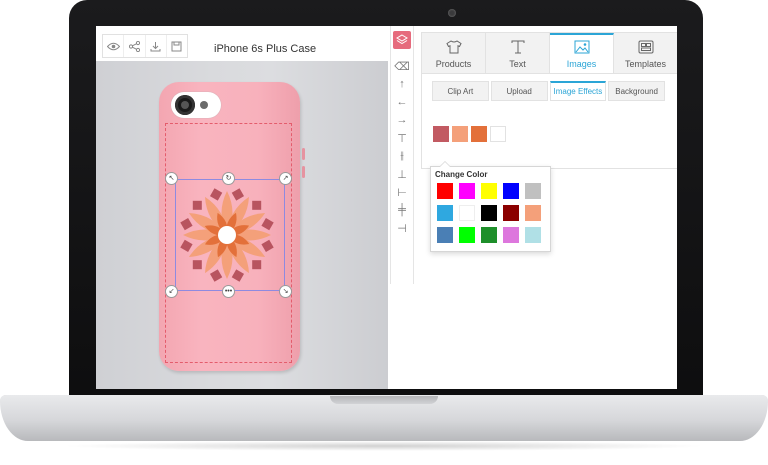 This screenshot has width=768, height=465. I want to click on product-title: iPhone 6s Plus Case, so click(265, 49).